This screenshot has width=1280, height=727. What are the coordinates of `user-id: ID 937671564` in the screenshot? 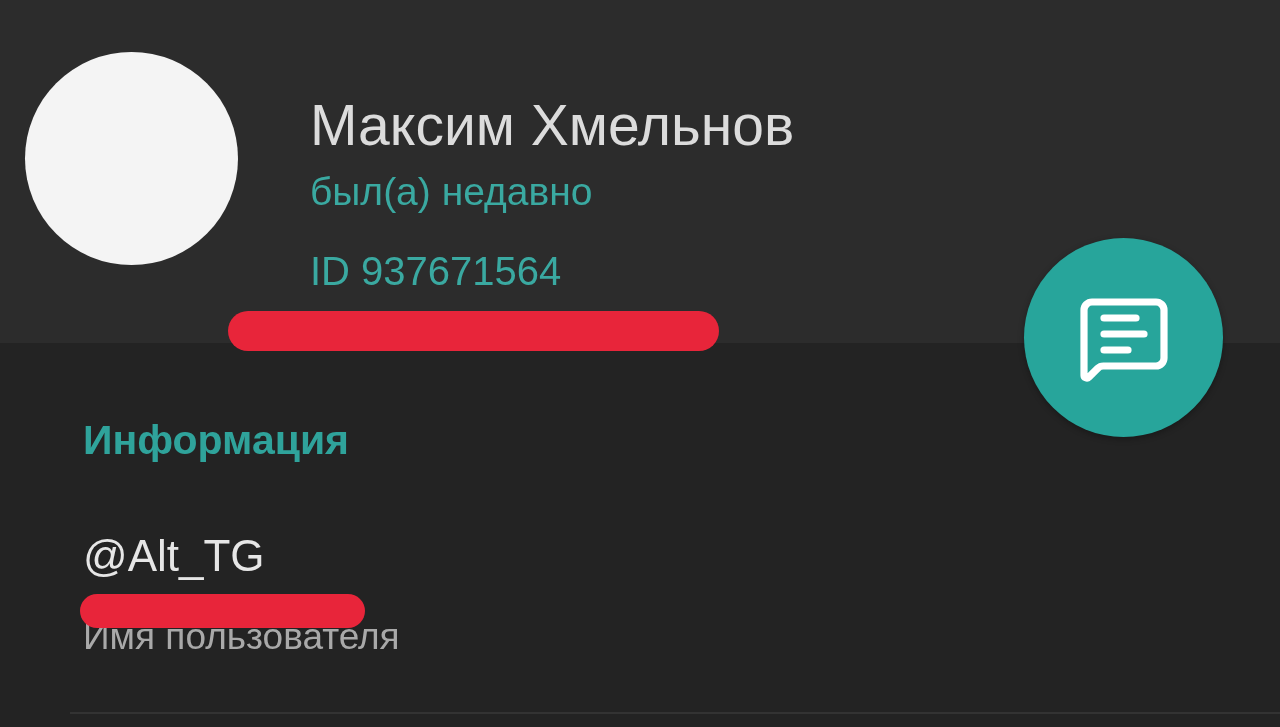 It's located at (436, 271).